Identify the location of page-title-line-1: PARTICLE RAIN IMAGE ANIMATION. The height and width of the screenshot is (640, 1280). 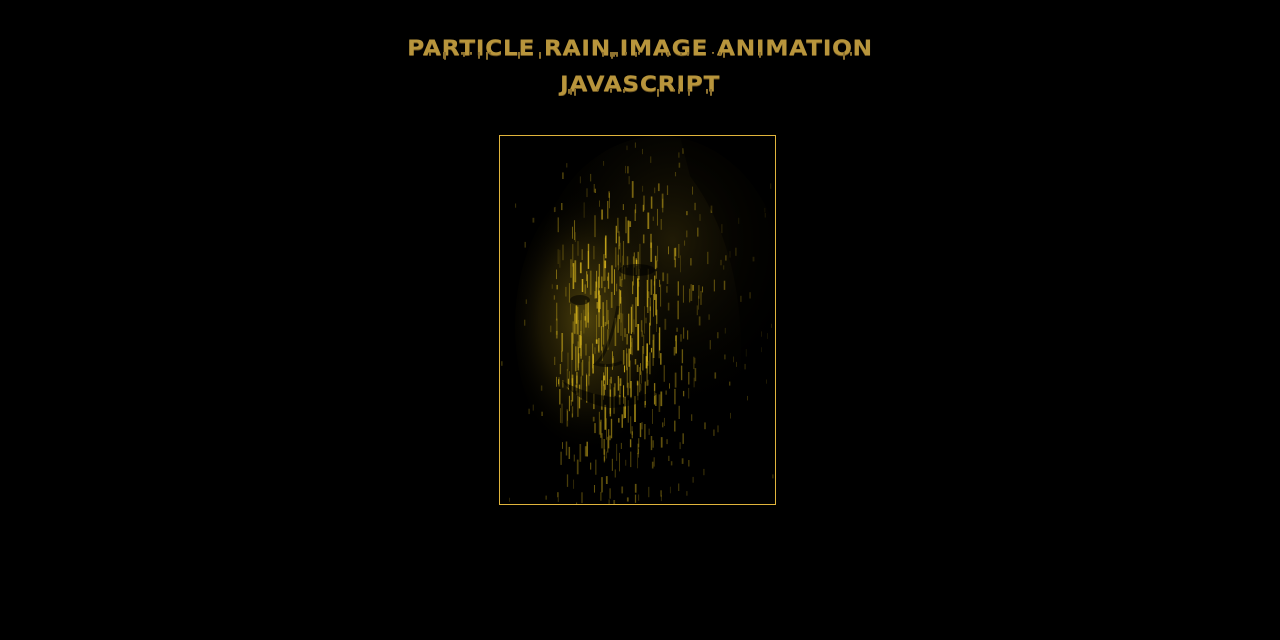
(640, 48).